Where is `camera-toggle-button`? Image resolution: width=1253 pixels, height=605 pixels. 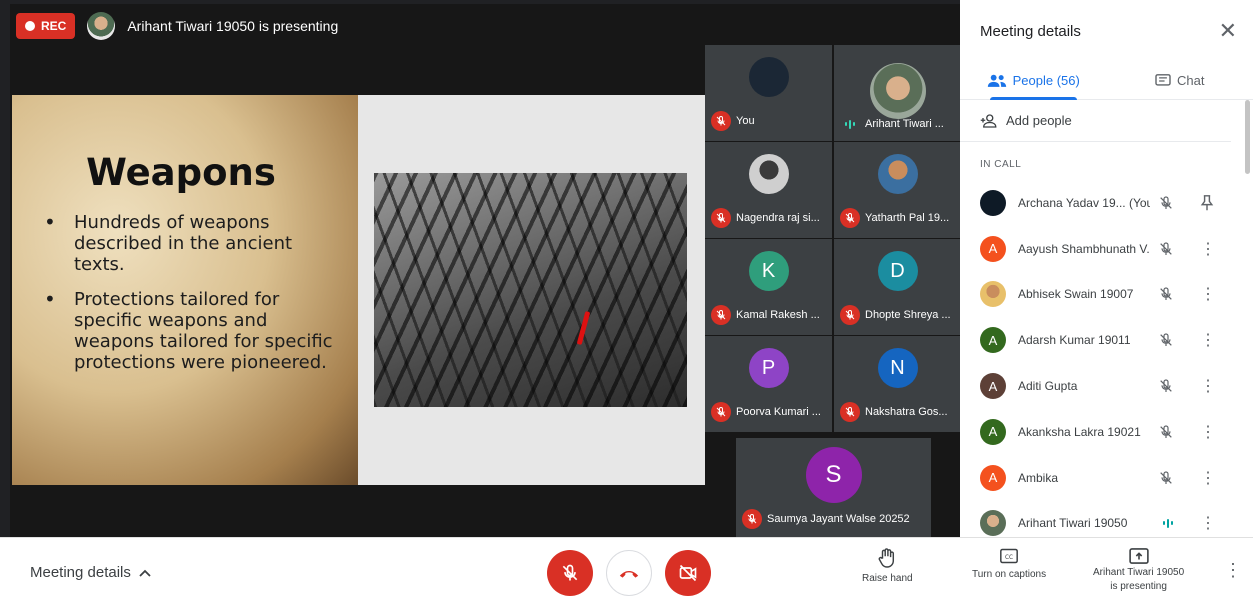 camera-toggle-button is located at coordinates (688, 573).